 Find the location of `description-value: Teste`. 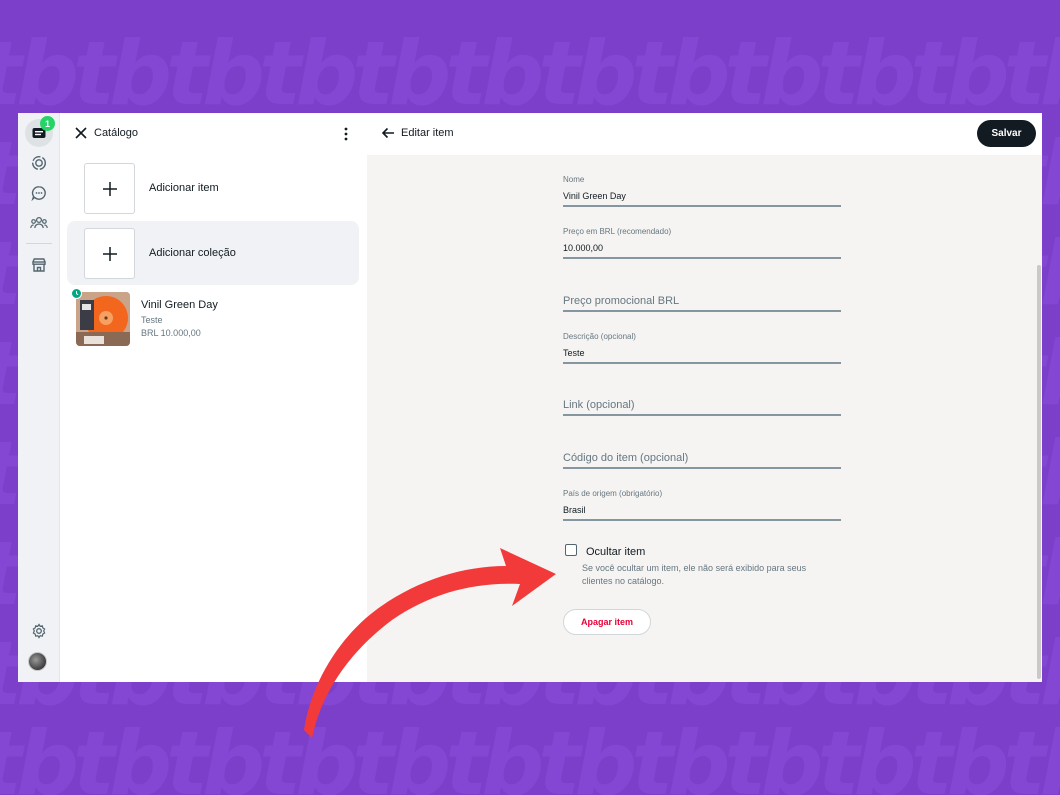

description-value: Teste is located at coordinates (574, 353).